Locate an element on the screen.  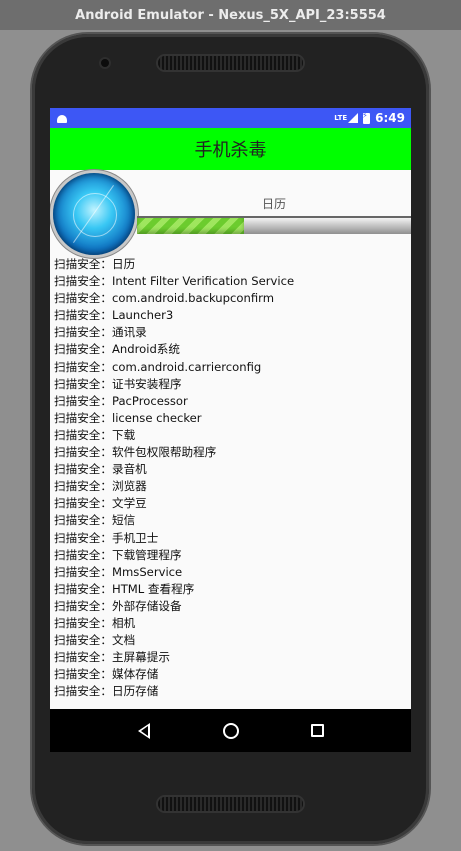
scan-log-app-name: 录音机 is located at coordinates (129, 469).